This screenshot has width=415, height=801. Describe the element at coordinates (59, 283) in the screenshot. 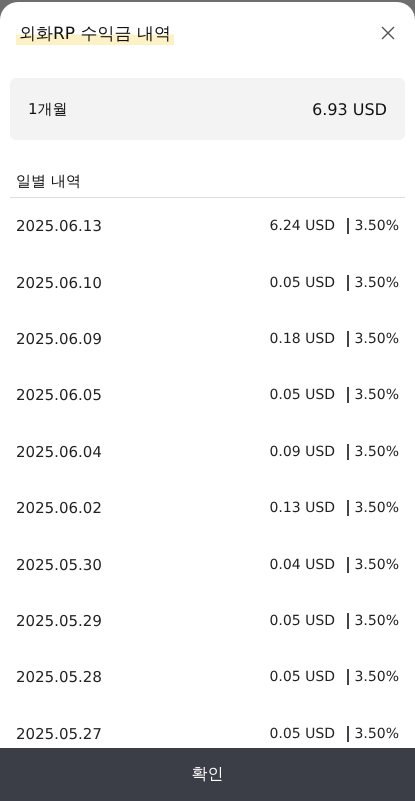

I see `date-text: 2025.06.10` at that location.